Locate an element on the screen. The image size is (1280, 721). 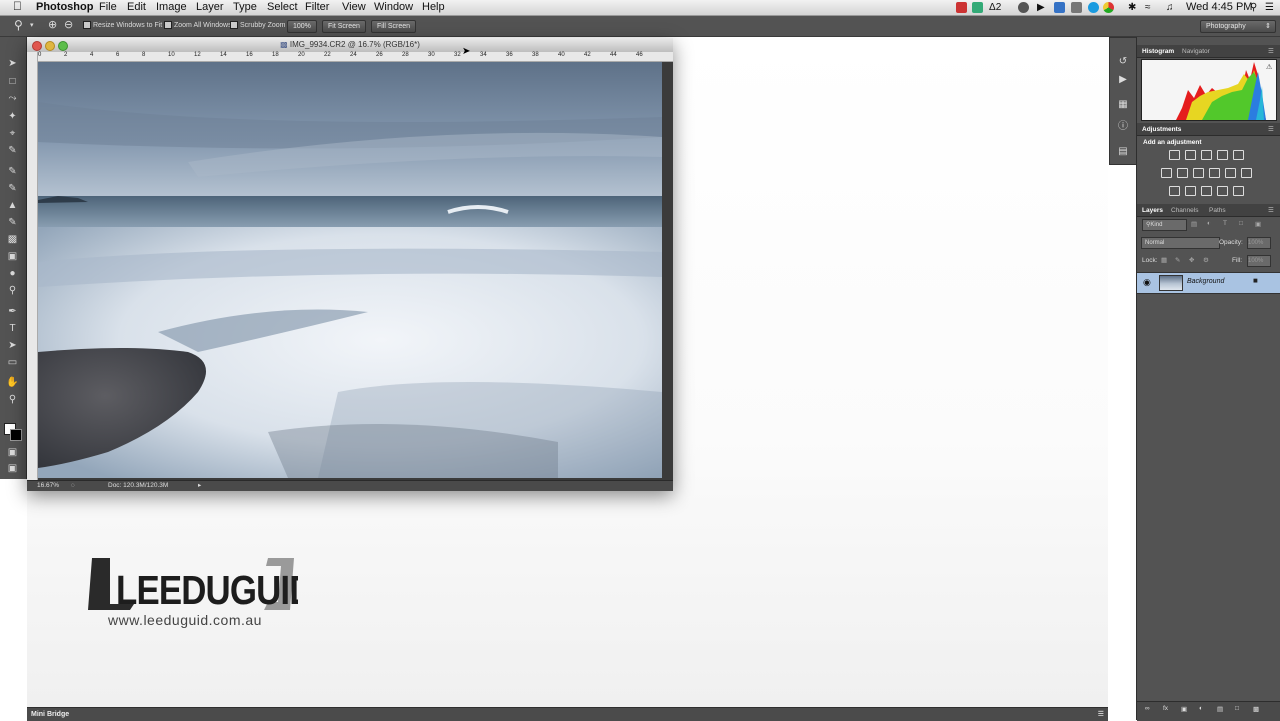
color-balance-adjustment-icon is located at coordinates (1182, 173).